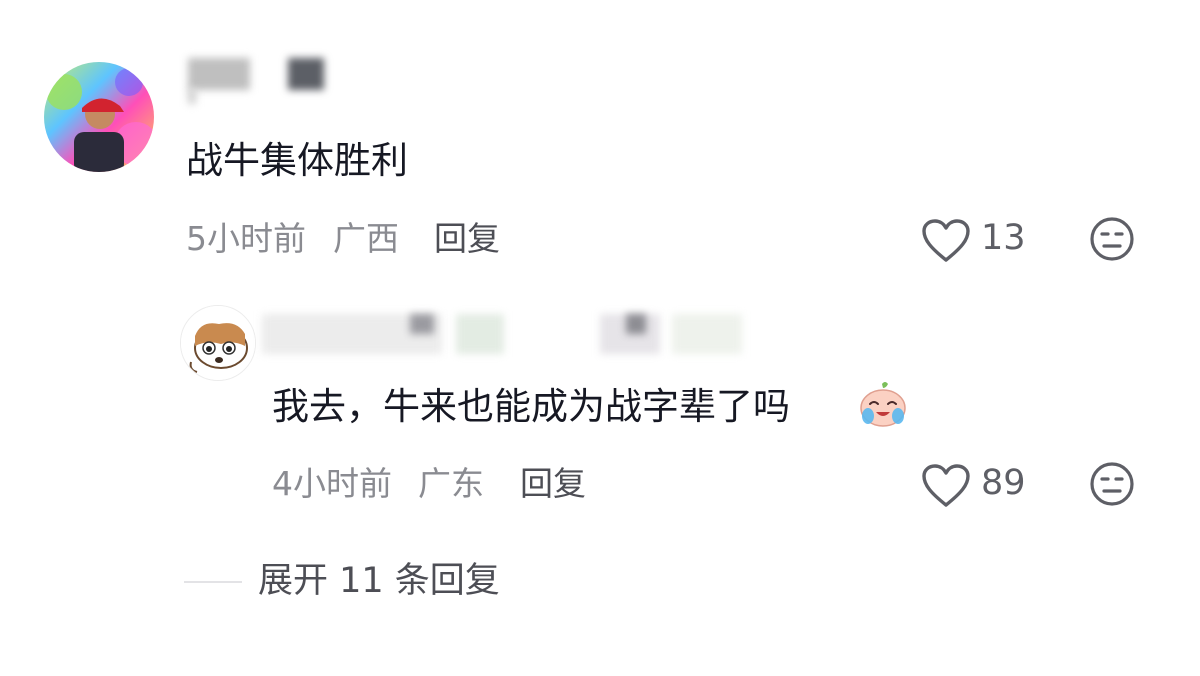  I want to click on comment-text: 战牛集体胜利, so click(297, 160).